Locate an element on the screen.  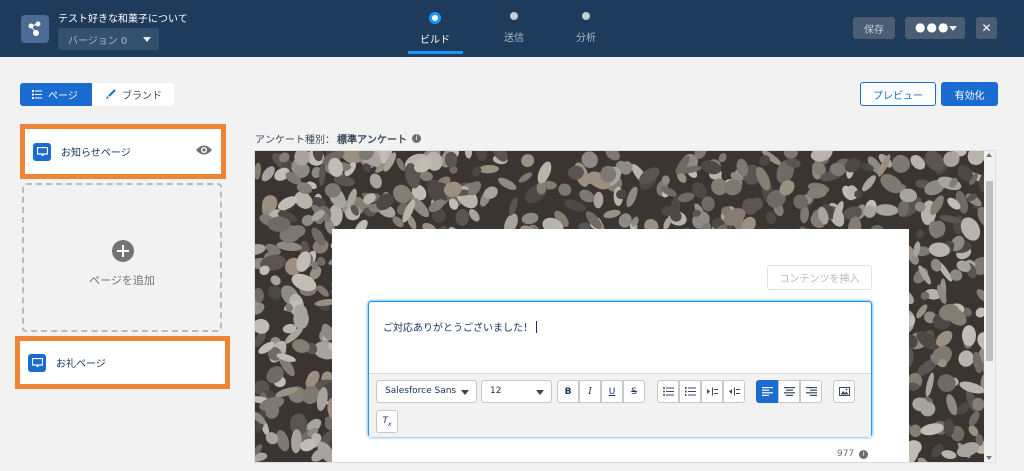
page-item-label: お知らせページ is located at coordinates (96, 153).